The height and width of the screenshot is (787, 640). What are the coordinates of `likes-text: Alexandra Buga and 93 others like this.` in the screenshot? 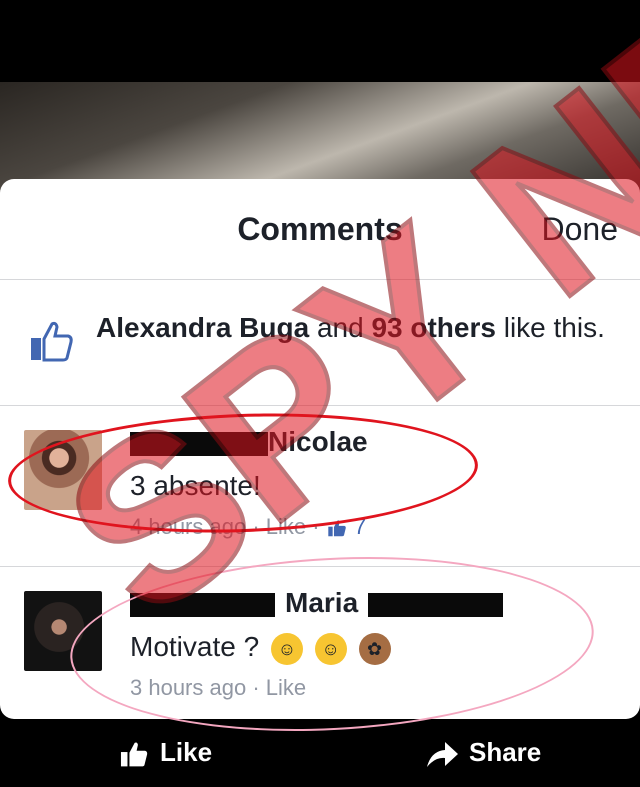 It's located at (356, 328).